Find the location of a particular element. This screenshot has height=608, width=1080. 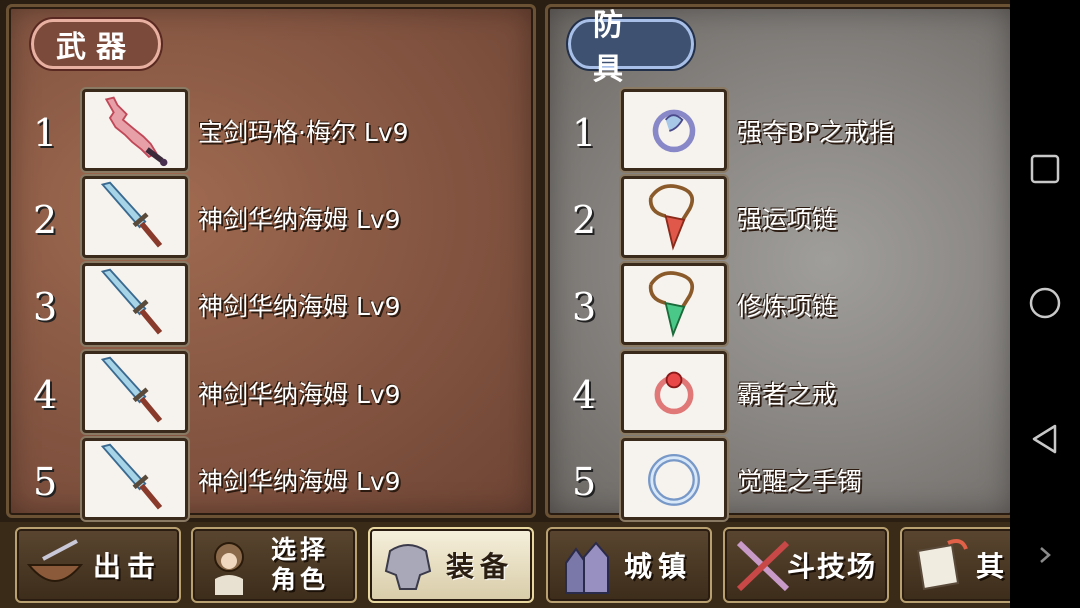

weapon-slot-1: 1 宝剑玛格·梅尔 Lv9 is located at coordinates (271, 132).